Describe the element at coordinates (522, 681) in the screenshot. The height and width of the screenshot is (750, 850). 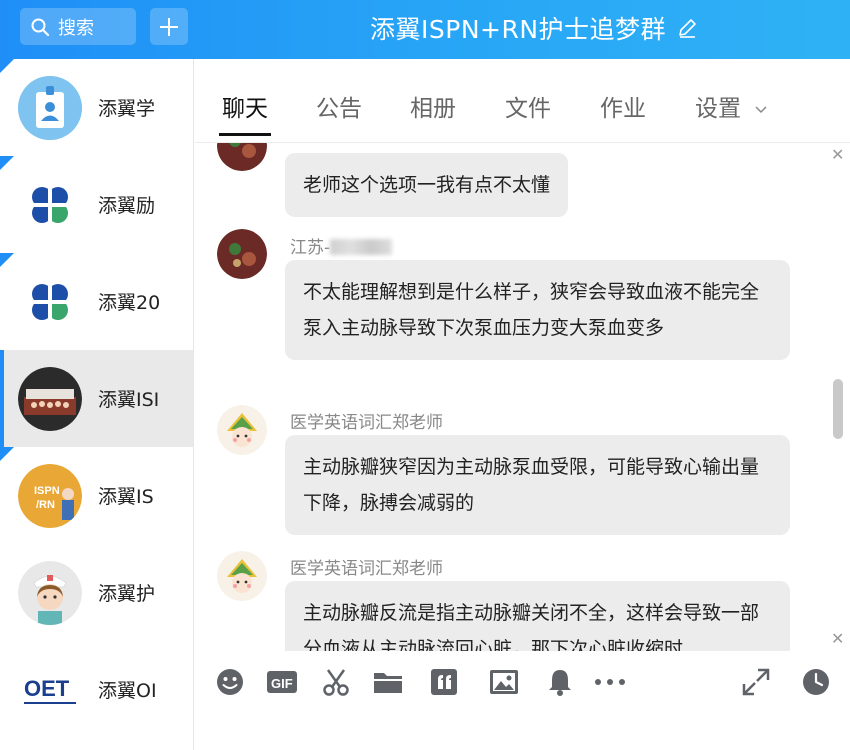
I see `input-toolbar: GIF` at that location.